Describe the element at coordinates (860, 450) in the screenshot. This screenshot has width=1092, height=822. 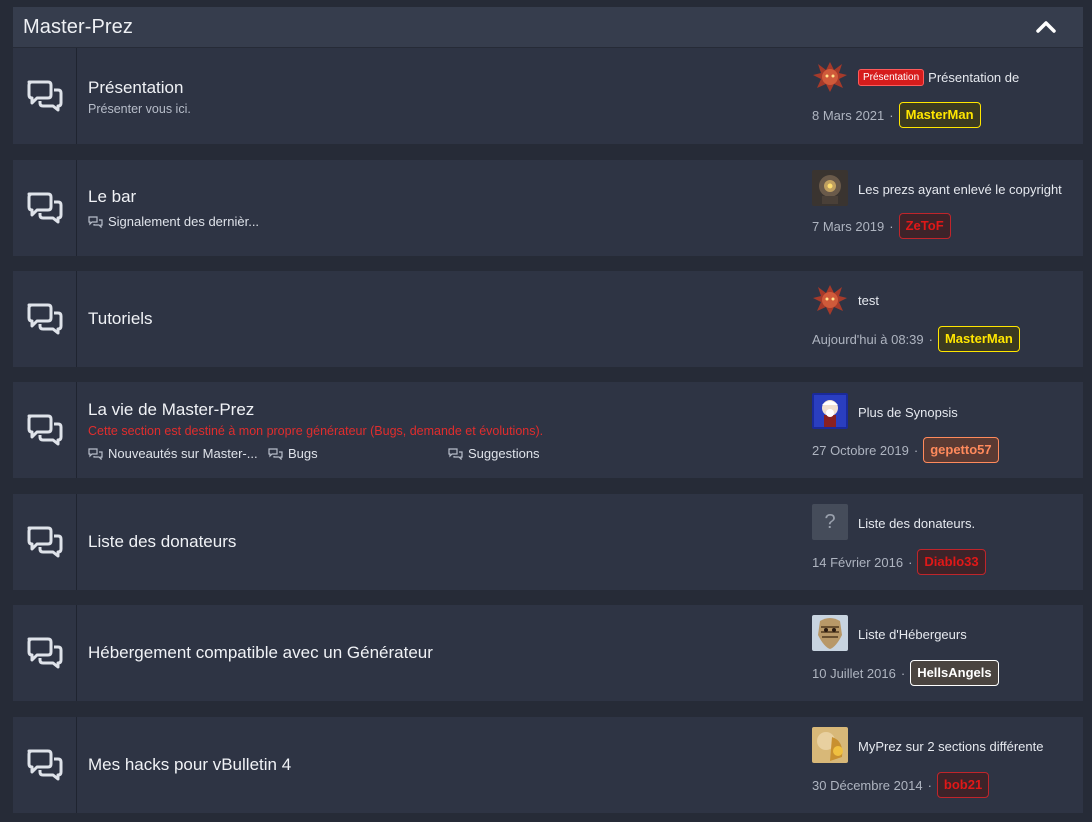
I see `last-post-date: 27 Octobre 2019` at that location.